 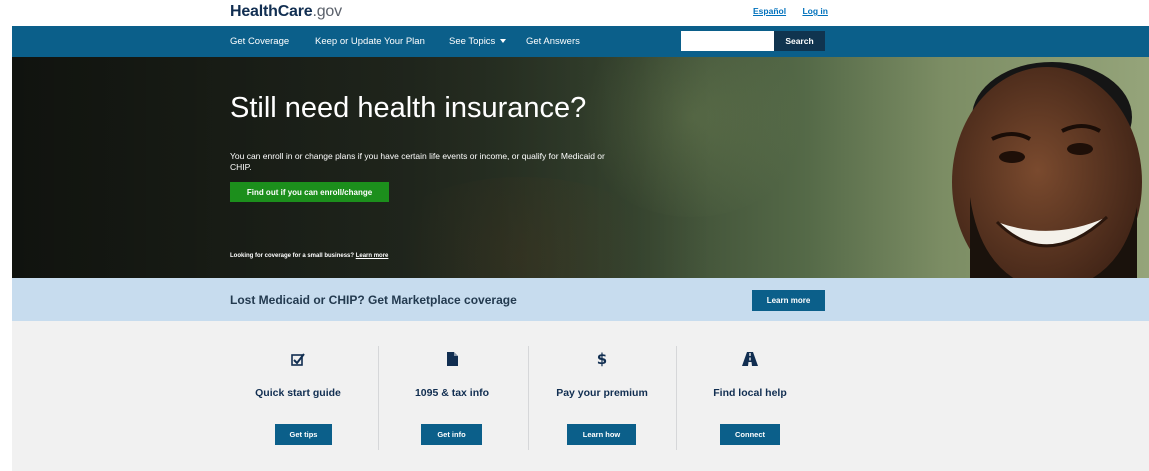 I want to click on nav-get-coverage: Get Coverage, so click(x=259, y=41).